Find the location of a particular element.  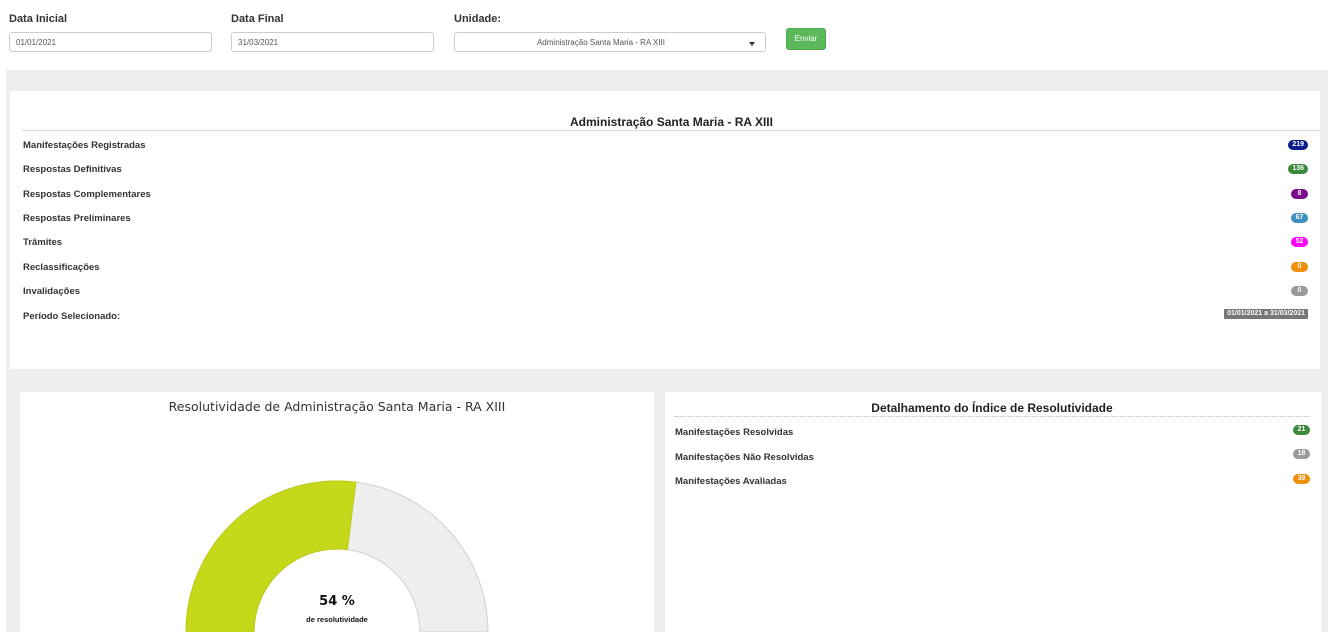

count-badge: 18 is located at coordinates (1301, 454).